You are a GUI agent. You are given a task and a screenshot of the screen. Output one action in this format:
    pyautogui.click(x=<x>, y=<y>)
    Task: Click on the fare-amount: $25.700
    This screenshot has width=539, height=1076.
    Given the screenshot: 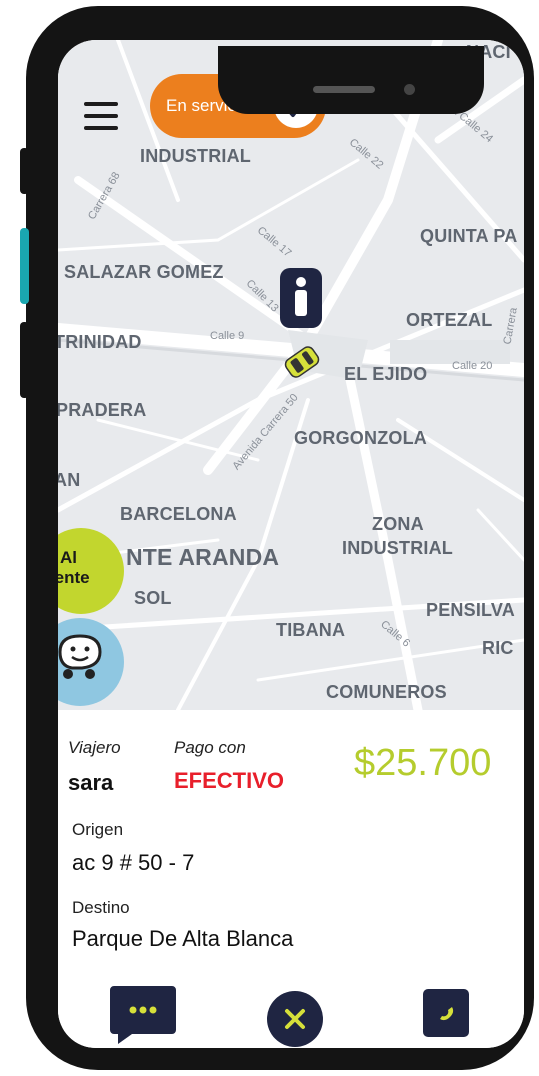 What is the action you would take?
    pyautogui.click(x=423, y=763)
    